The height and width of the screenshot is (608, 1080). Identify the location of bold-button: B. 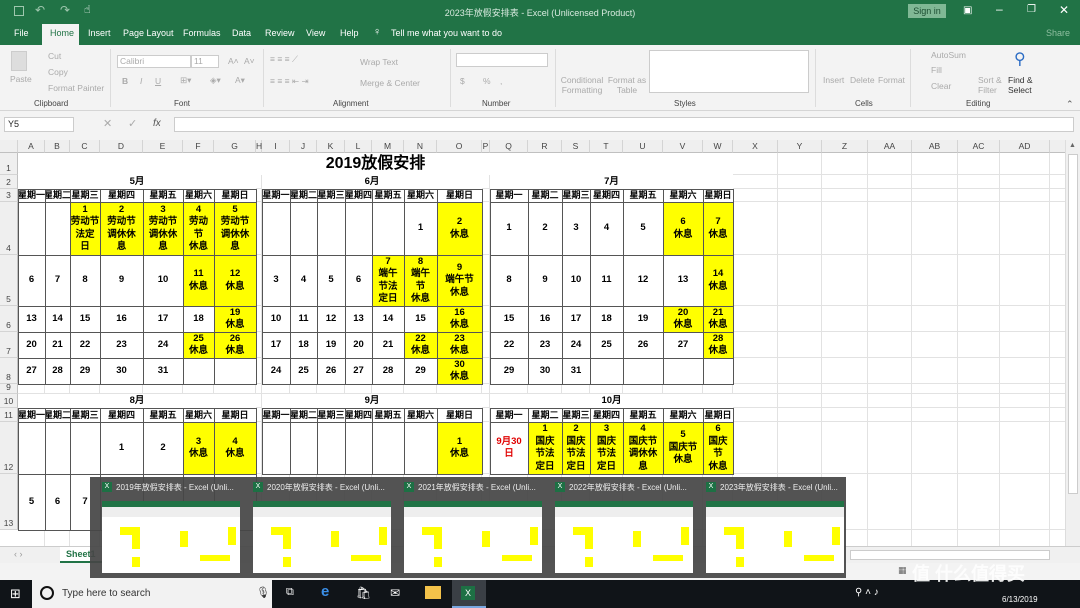
(125, 81).